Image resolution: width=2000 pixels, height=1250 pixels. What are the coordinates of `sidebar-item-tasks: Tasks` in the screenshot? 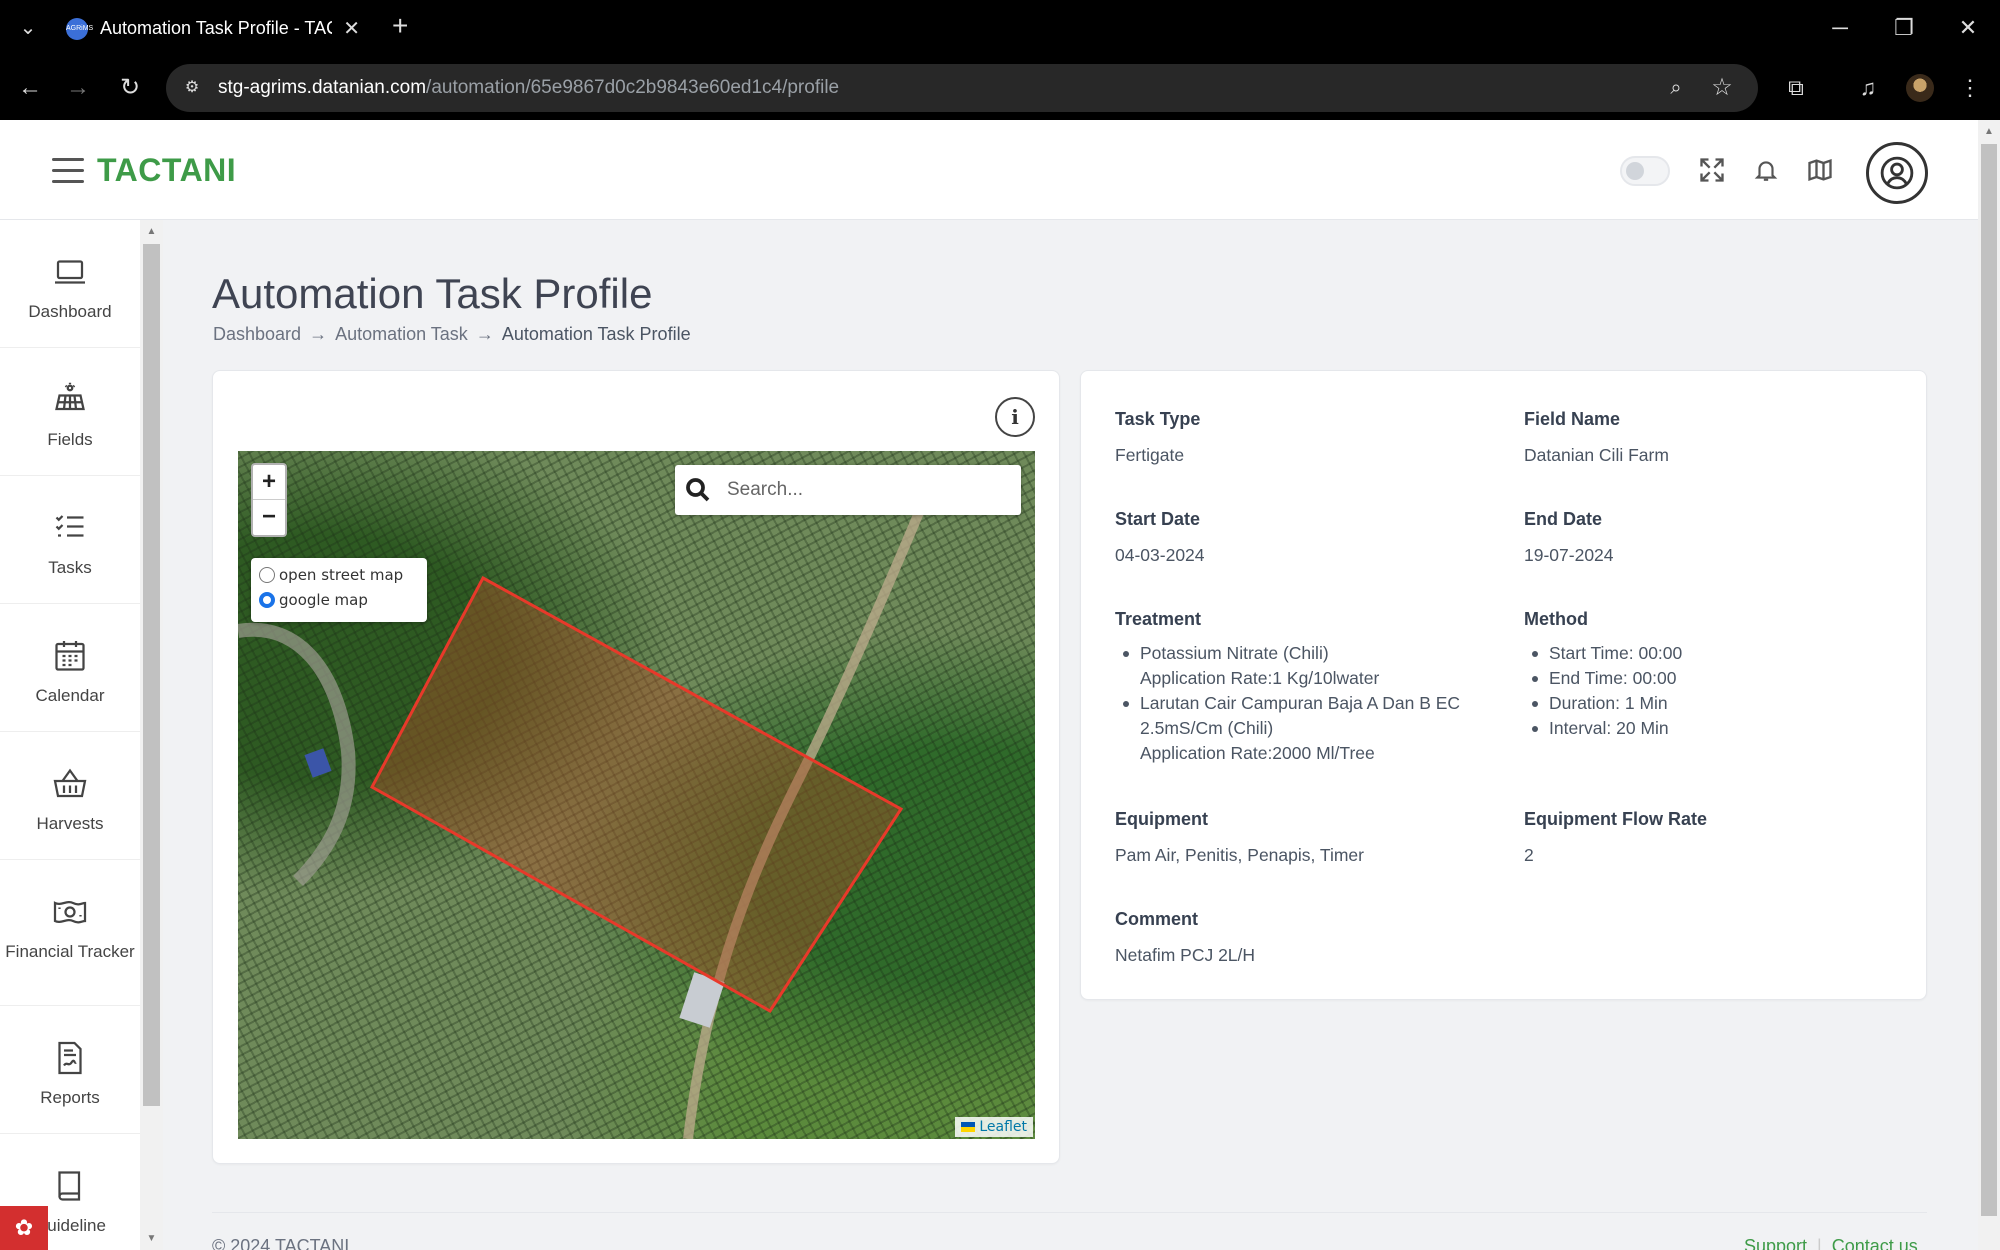 It's located at (70, 540).